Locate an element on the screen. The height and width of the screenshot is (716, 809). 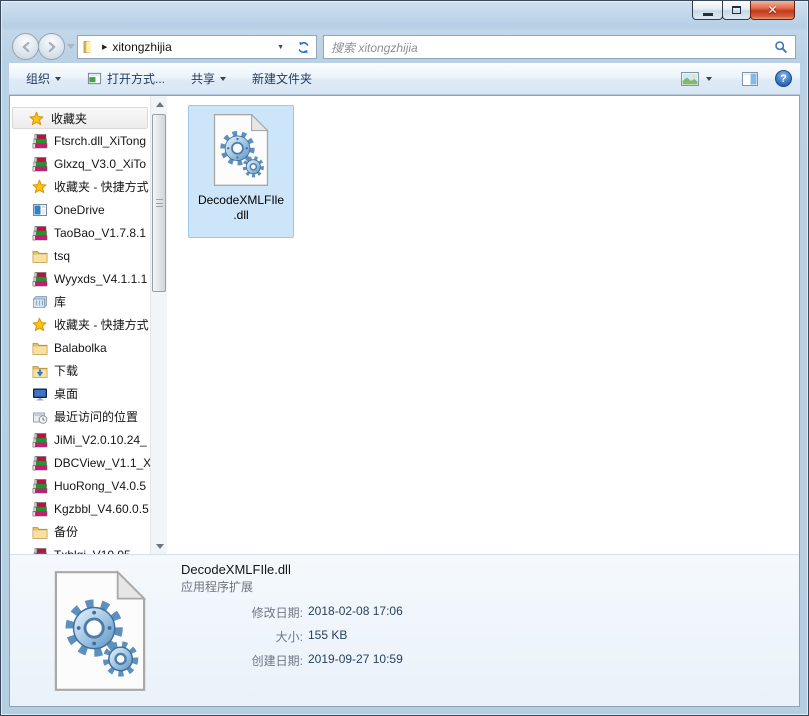
sidebar-item: 最近访问的位置 is located at coordinates (80, 416).